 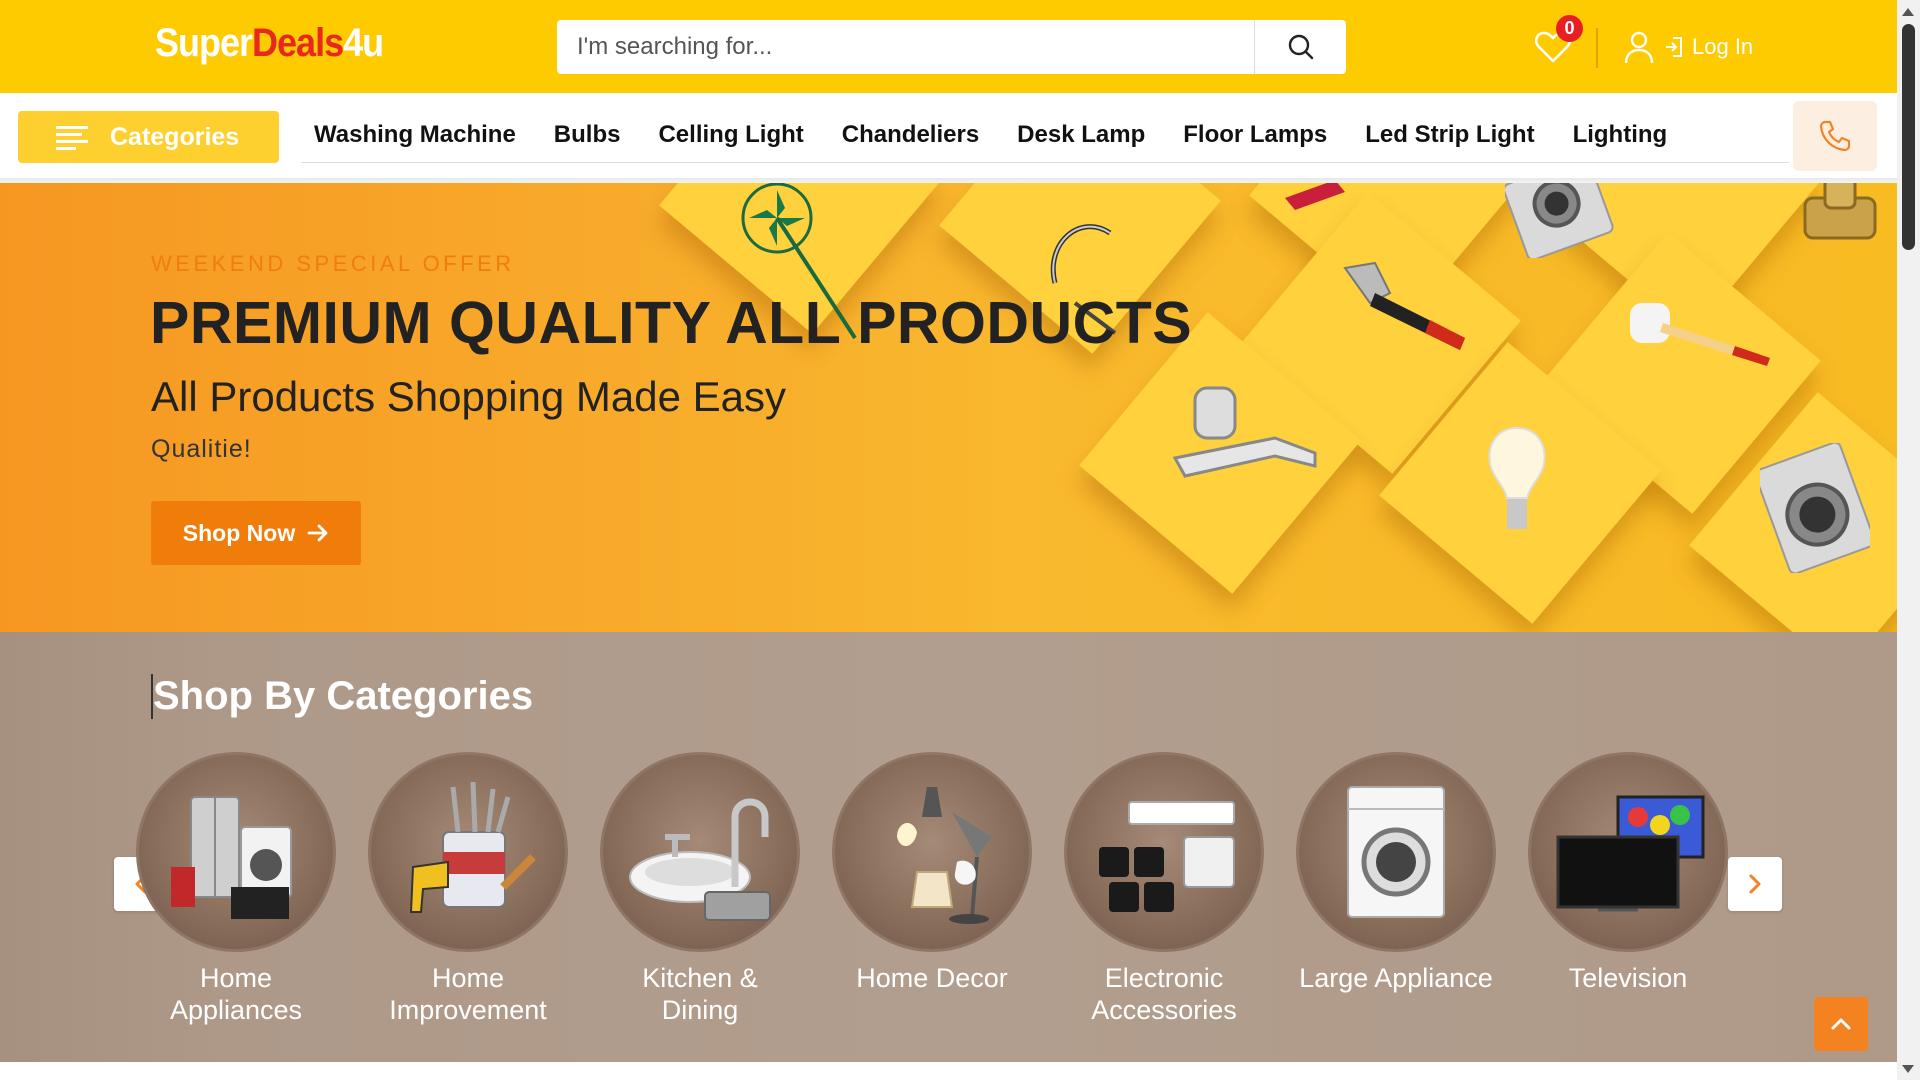 What do you see at coordinates (175, 136) in the screenshot?
I see `categories-label: Categories` at bounding box center [175, 136].